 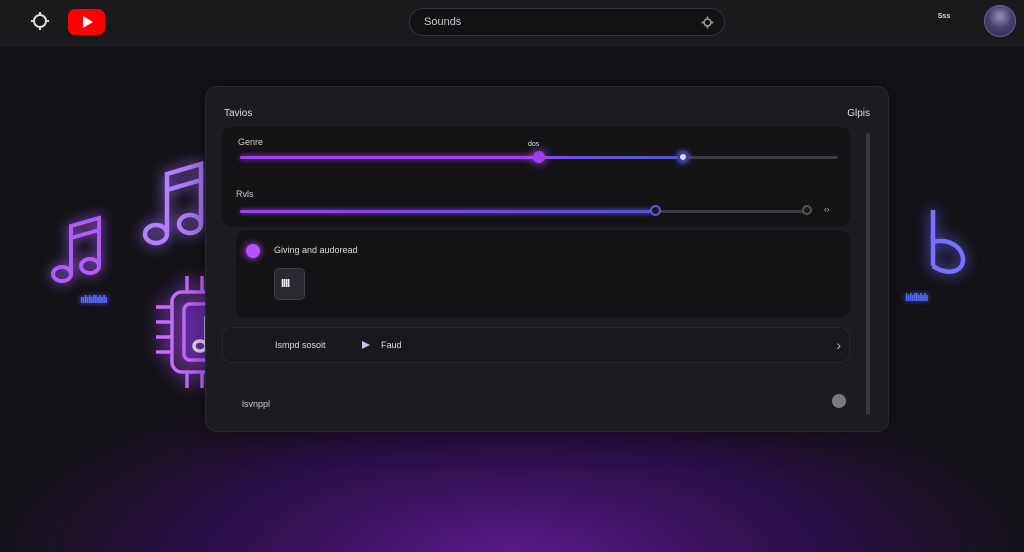 What do you see at coordinates (253, 251) in the screenshot?
I see `radio-selected` at bounding box center [253, 251].